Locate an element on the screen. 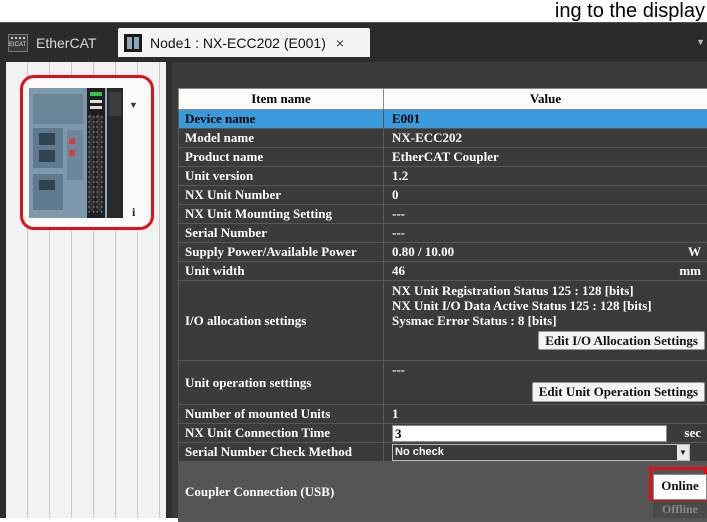  row-label: Unit version is located at coordinates (281, 176).